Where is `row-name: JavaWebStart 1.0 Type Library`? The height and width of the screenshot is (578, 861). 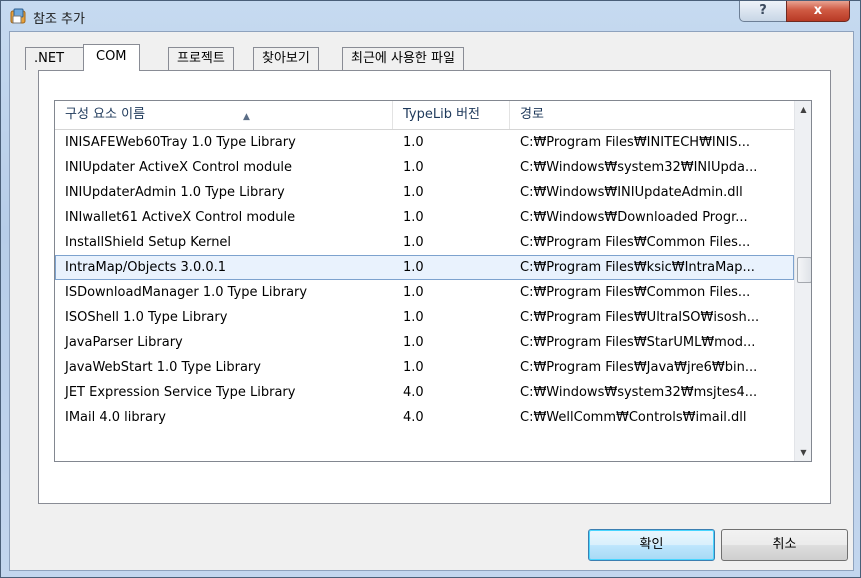
row-name: JavaWebStart 1.0 Type Library is located at coordinates (163, 367).